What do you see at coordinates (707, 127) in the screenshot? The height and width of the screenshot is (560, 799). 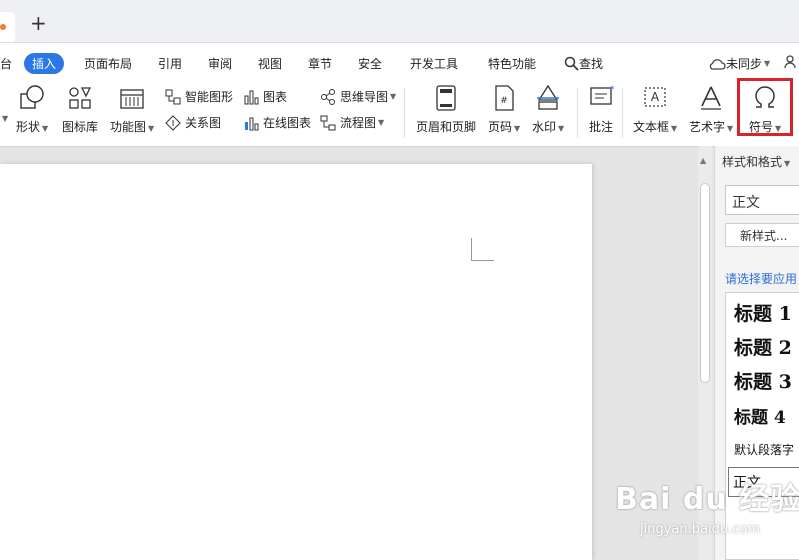 I see `wordart-label: 艺术字` at bounding box center [707, 127].